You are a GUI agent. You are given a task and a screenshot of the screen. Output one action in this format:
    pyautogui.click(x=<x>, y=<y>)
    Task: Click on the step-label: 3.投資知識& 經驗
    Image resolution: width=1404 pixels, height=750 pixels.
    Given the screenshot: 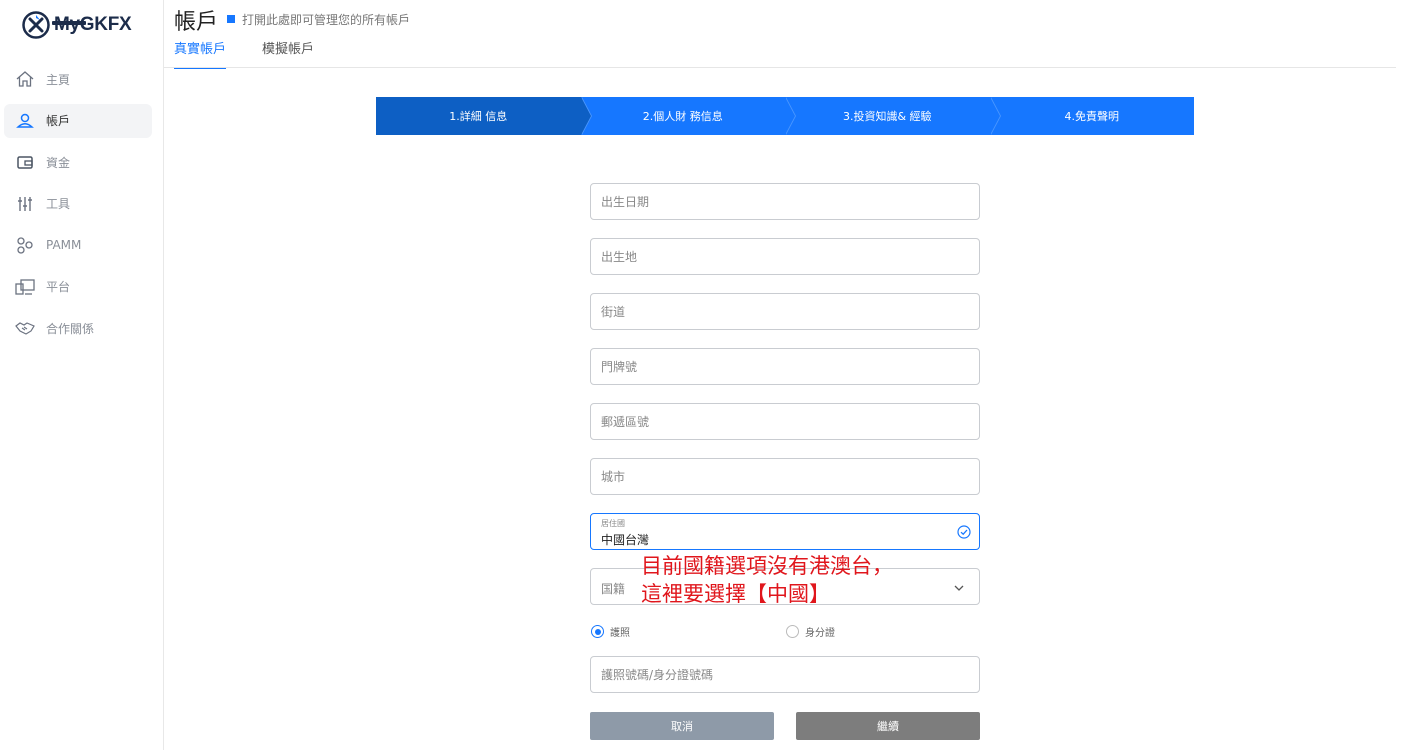 What is the action you would take?
    pyautogui.click(x=887, y=116)
    